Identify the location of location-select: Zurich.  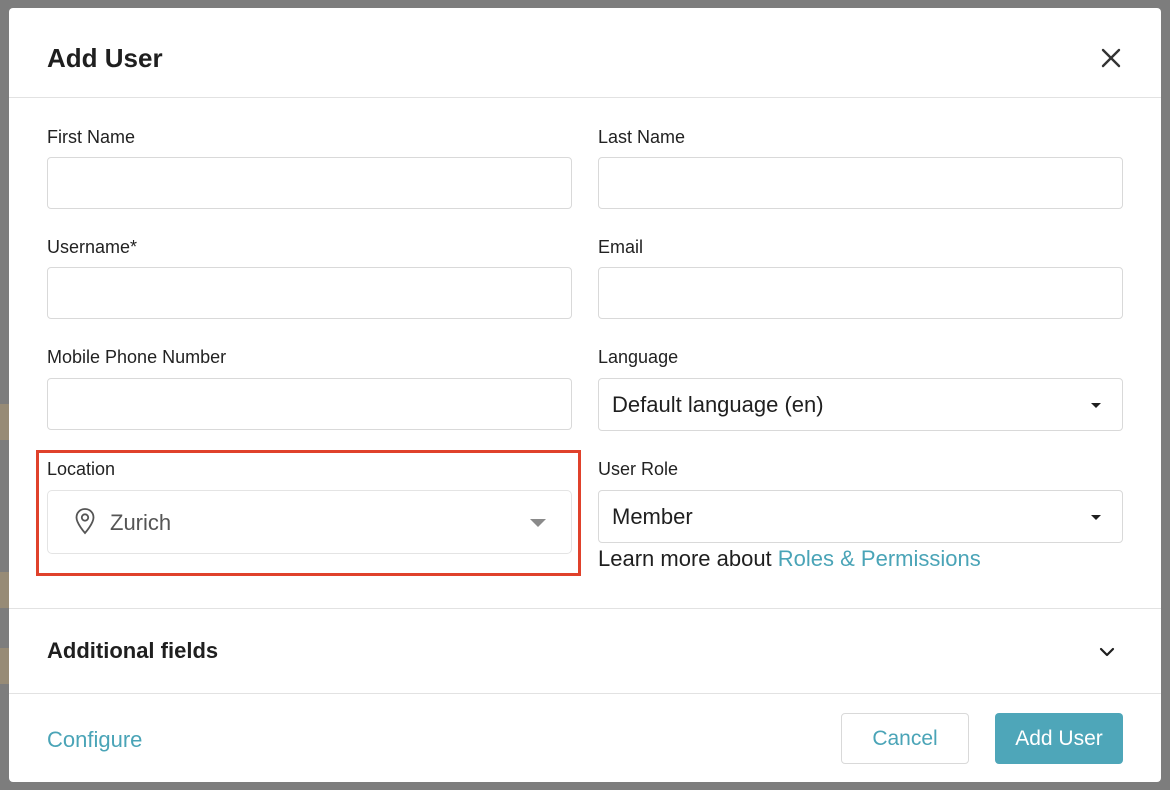
(309, 522).